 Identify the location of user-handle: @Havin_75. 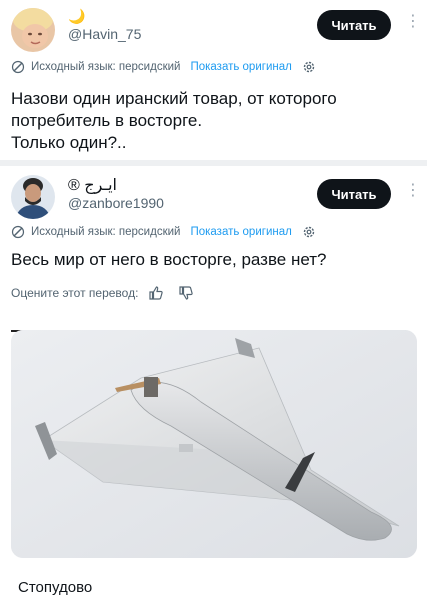
(104, 34).